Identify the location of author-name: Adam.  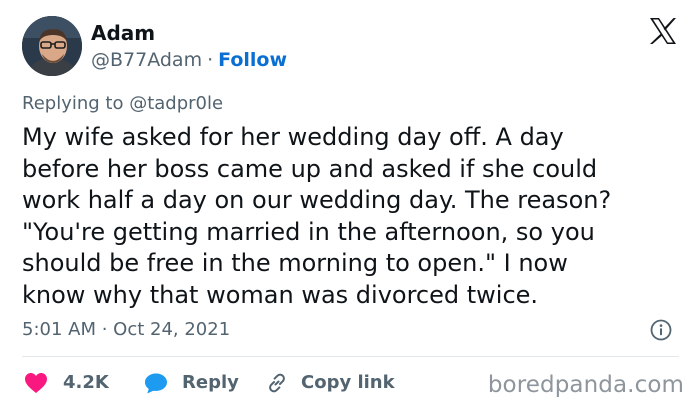
(123, 33).